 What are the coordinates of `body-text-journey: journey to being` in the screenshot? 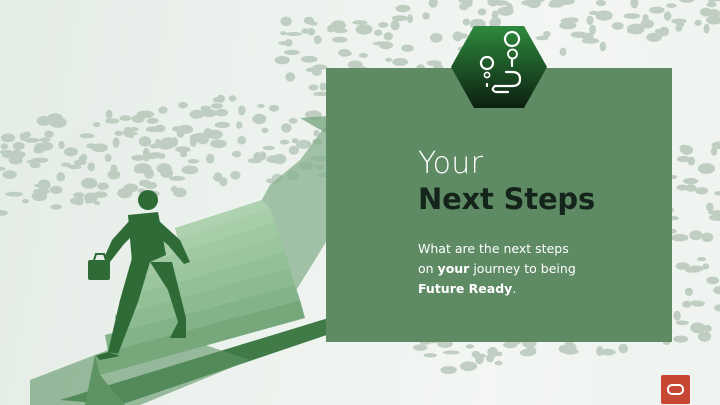 It's located at (522, 268).